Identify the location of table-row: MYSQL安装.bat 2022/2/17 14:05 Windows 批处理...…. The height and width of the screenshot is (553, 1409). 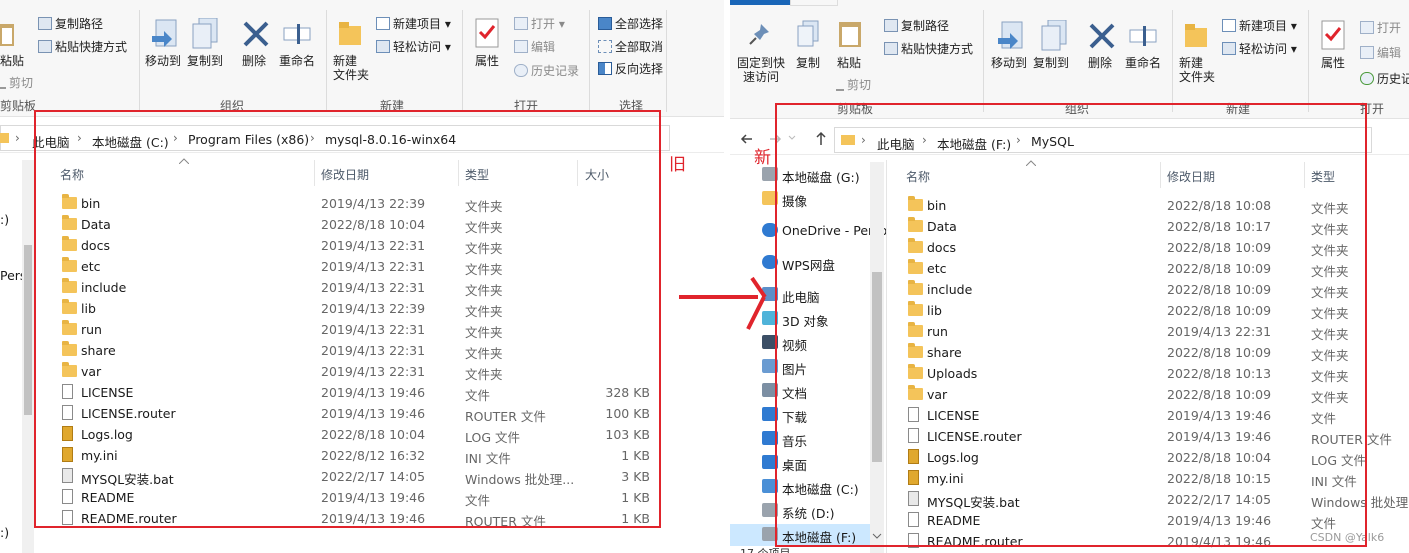
(360, 476).